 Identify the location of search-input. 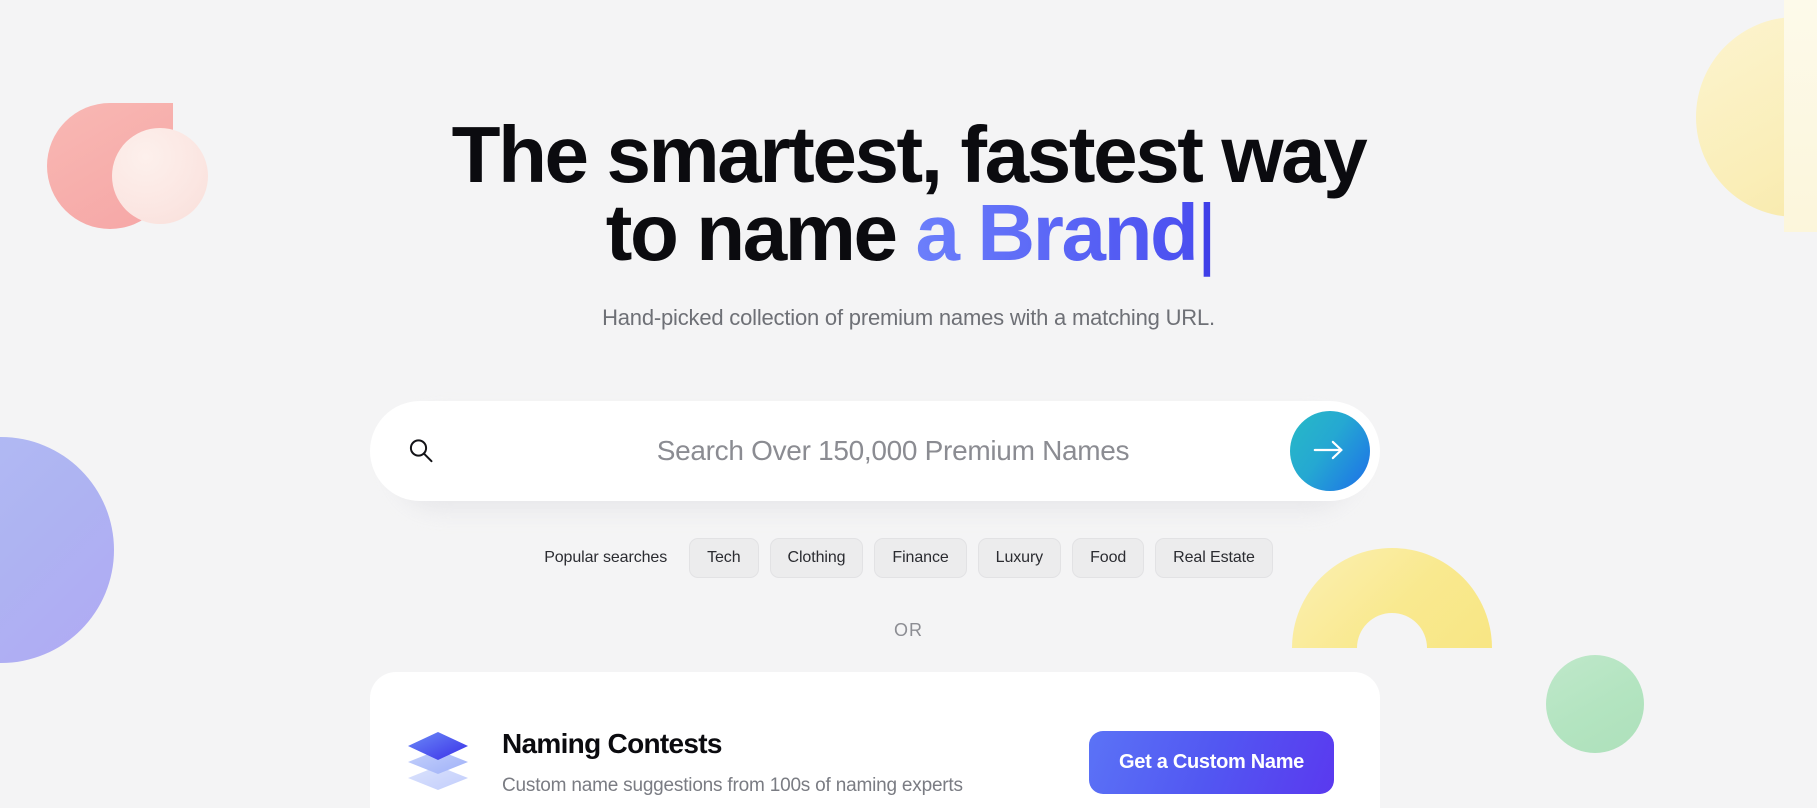
(893, 451).